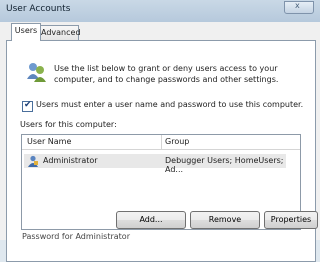  Describe the element at coordinates (33, 161) in the screenshot. I see `user-avatar-icon` at that location.